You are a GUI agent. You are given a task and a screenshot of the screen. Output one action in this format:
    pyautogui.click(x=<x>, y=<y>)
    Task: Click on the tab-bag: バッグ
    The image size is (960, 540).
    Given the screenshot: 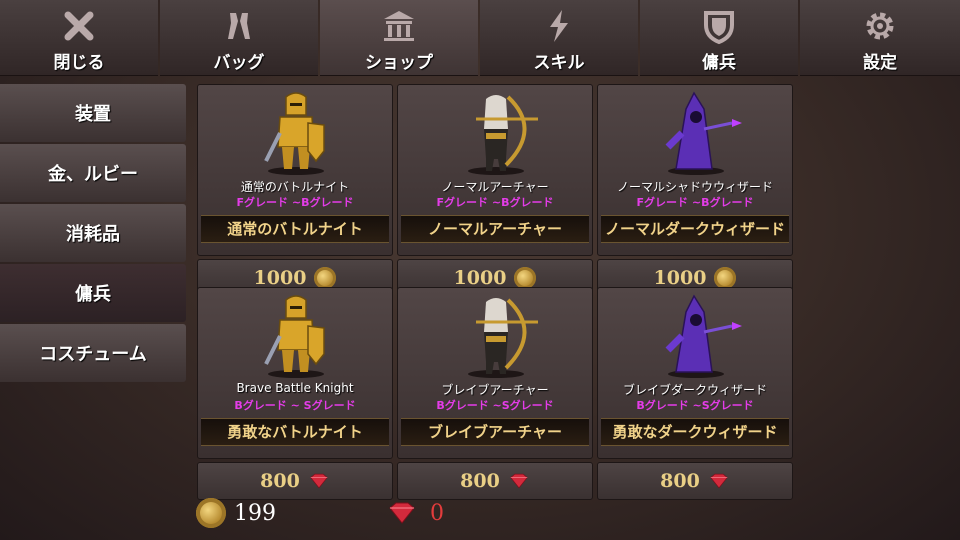 What is the action you would take?
    pyautogui.click(x=239, y=38)
    